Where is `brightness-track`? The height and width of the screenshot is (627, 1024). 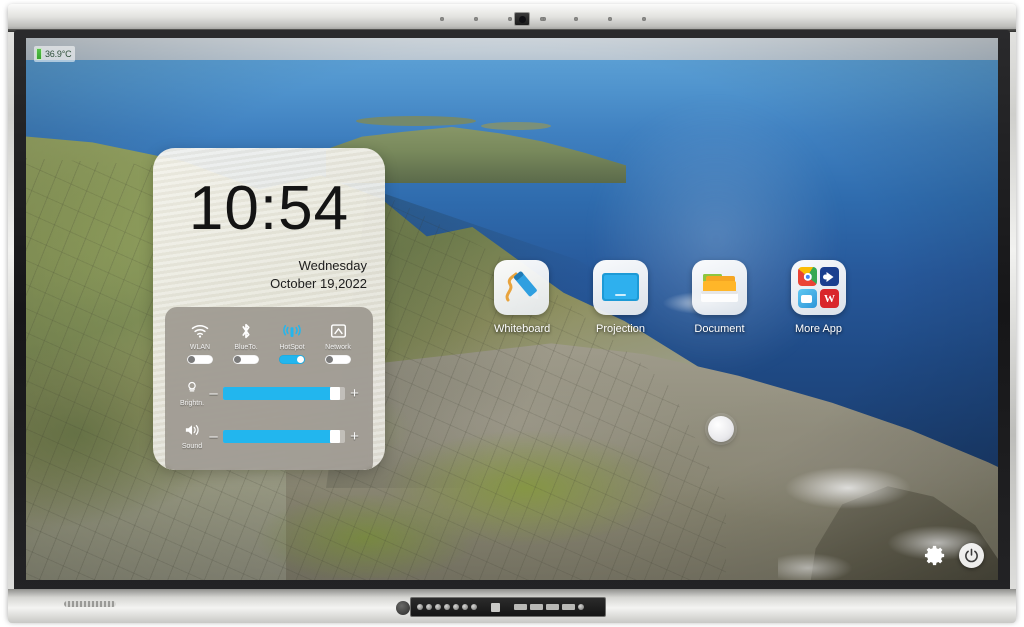
brightness-track is located at coordinates (284, 393).